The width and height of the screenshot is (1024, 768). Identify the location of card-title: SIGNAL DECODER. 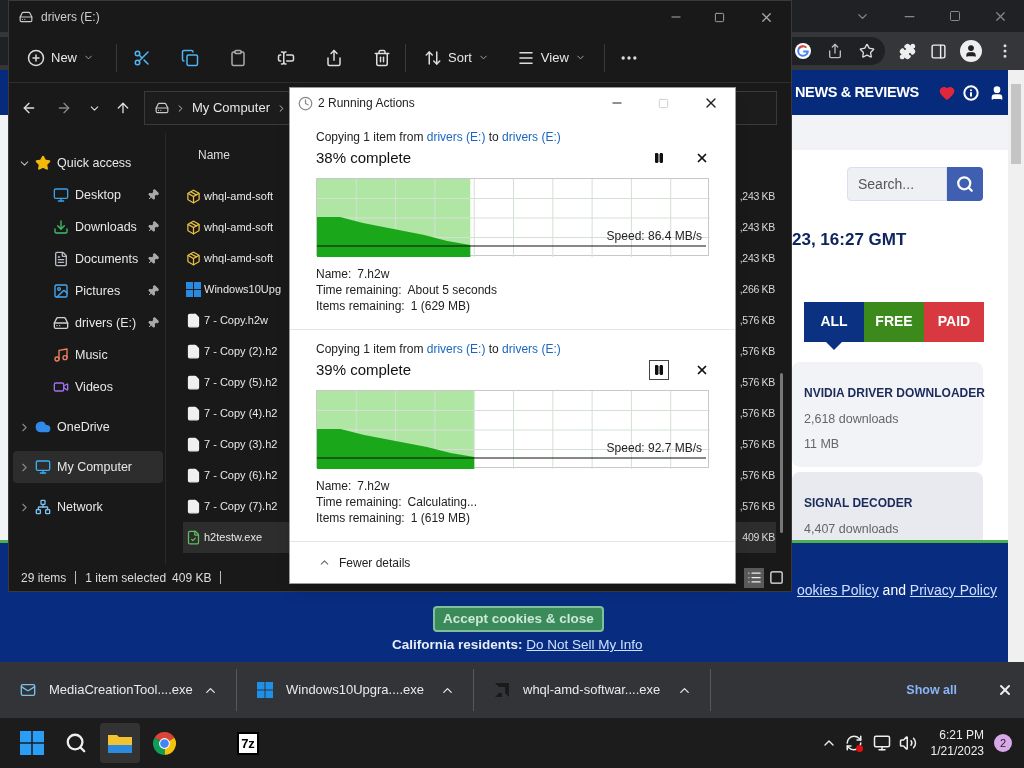
(859, 503).